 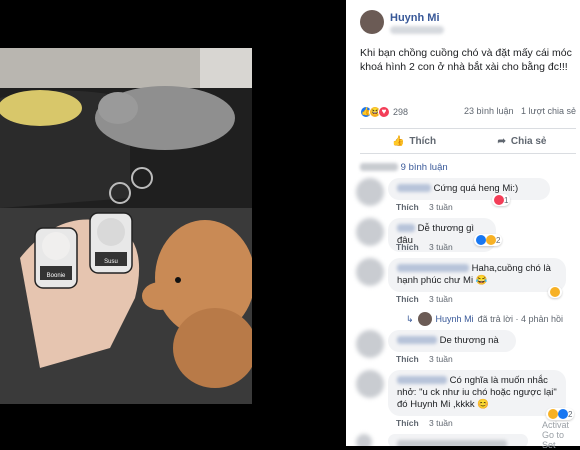 I want to click on reply-author-avatar, so click(x=424, y=319).